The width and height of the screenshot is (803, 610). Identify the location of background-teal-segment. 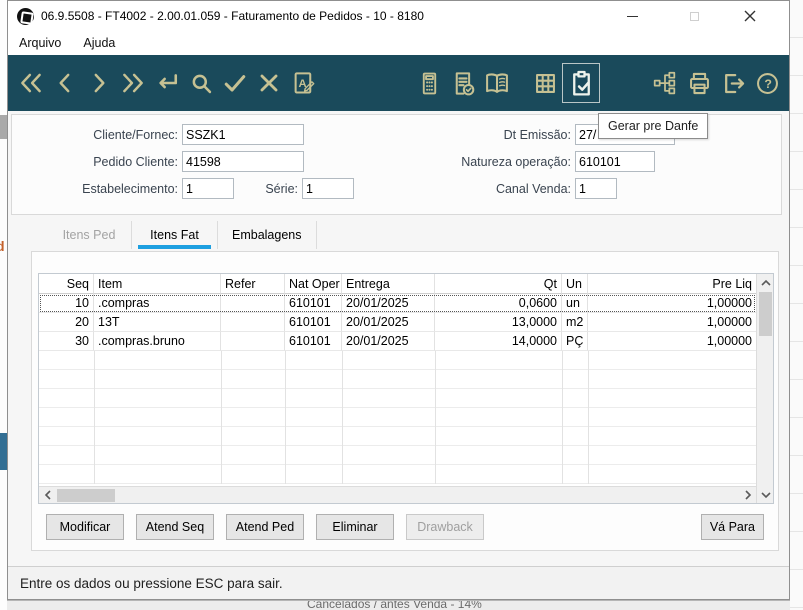
(3, 451).